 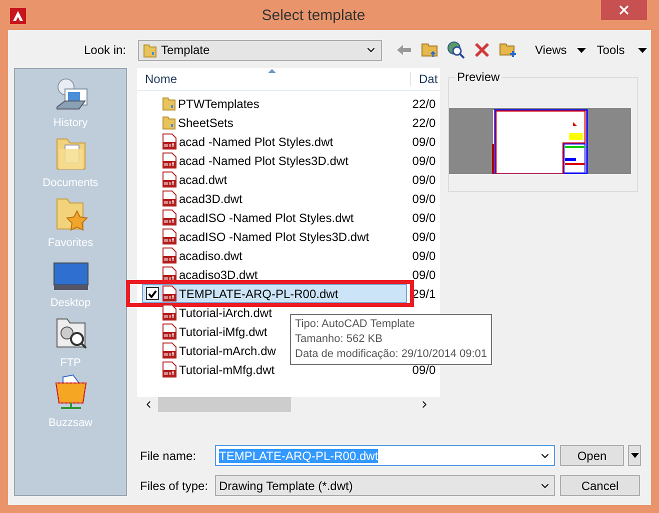 What do you see at coordinates (210, 255) in the screenshot?
I see `file-name: acadiso.dwt` at bounding box center [210, 255].